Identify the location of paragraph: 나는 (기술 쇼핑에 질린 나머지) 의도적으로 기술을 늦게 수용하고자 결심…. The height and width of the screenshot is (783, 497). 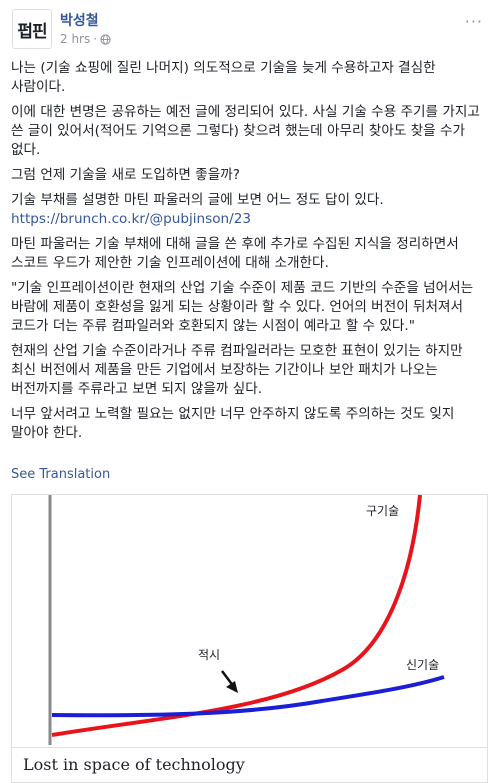
(223, 77).